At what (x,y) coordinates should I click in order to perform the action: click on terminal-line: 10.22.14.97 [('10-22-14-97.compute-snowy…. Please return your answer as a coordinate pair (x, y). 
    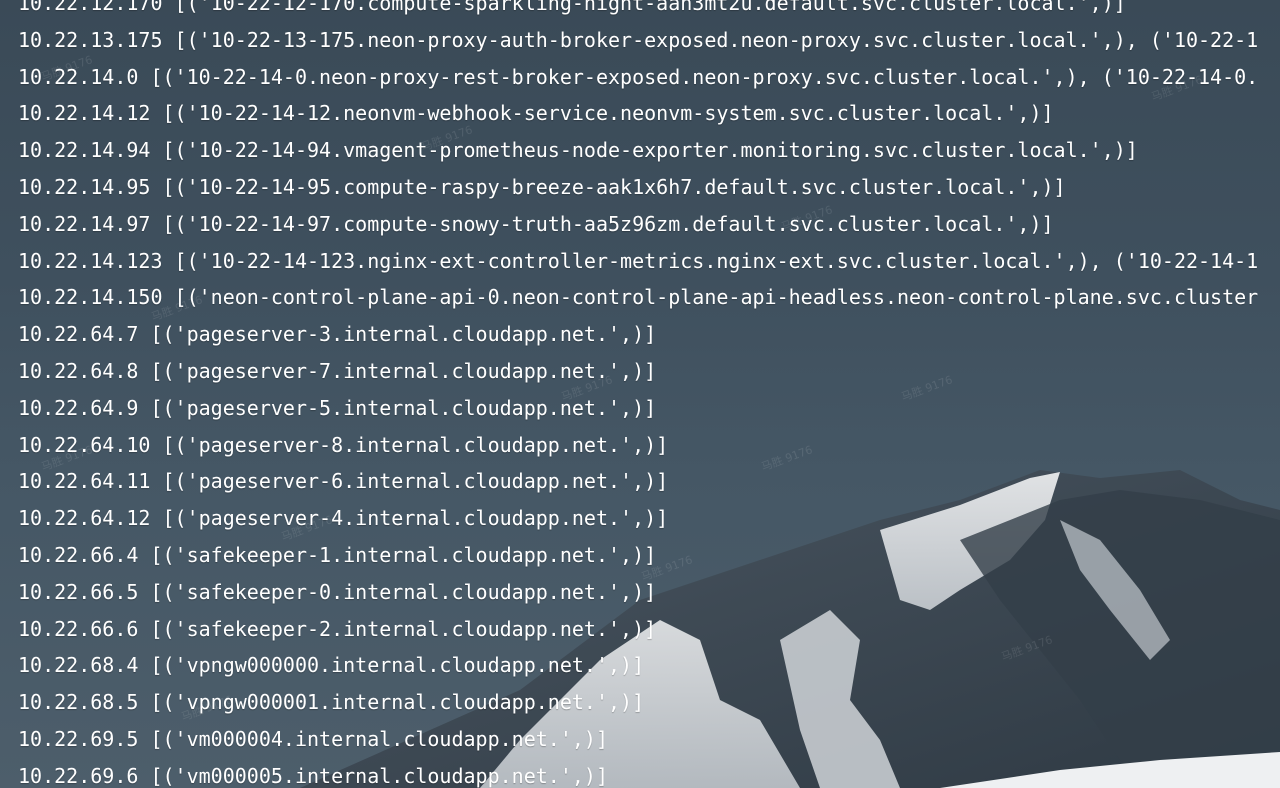
    Looking at the image, I should click on (536, 223).